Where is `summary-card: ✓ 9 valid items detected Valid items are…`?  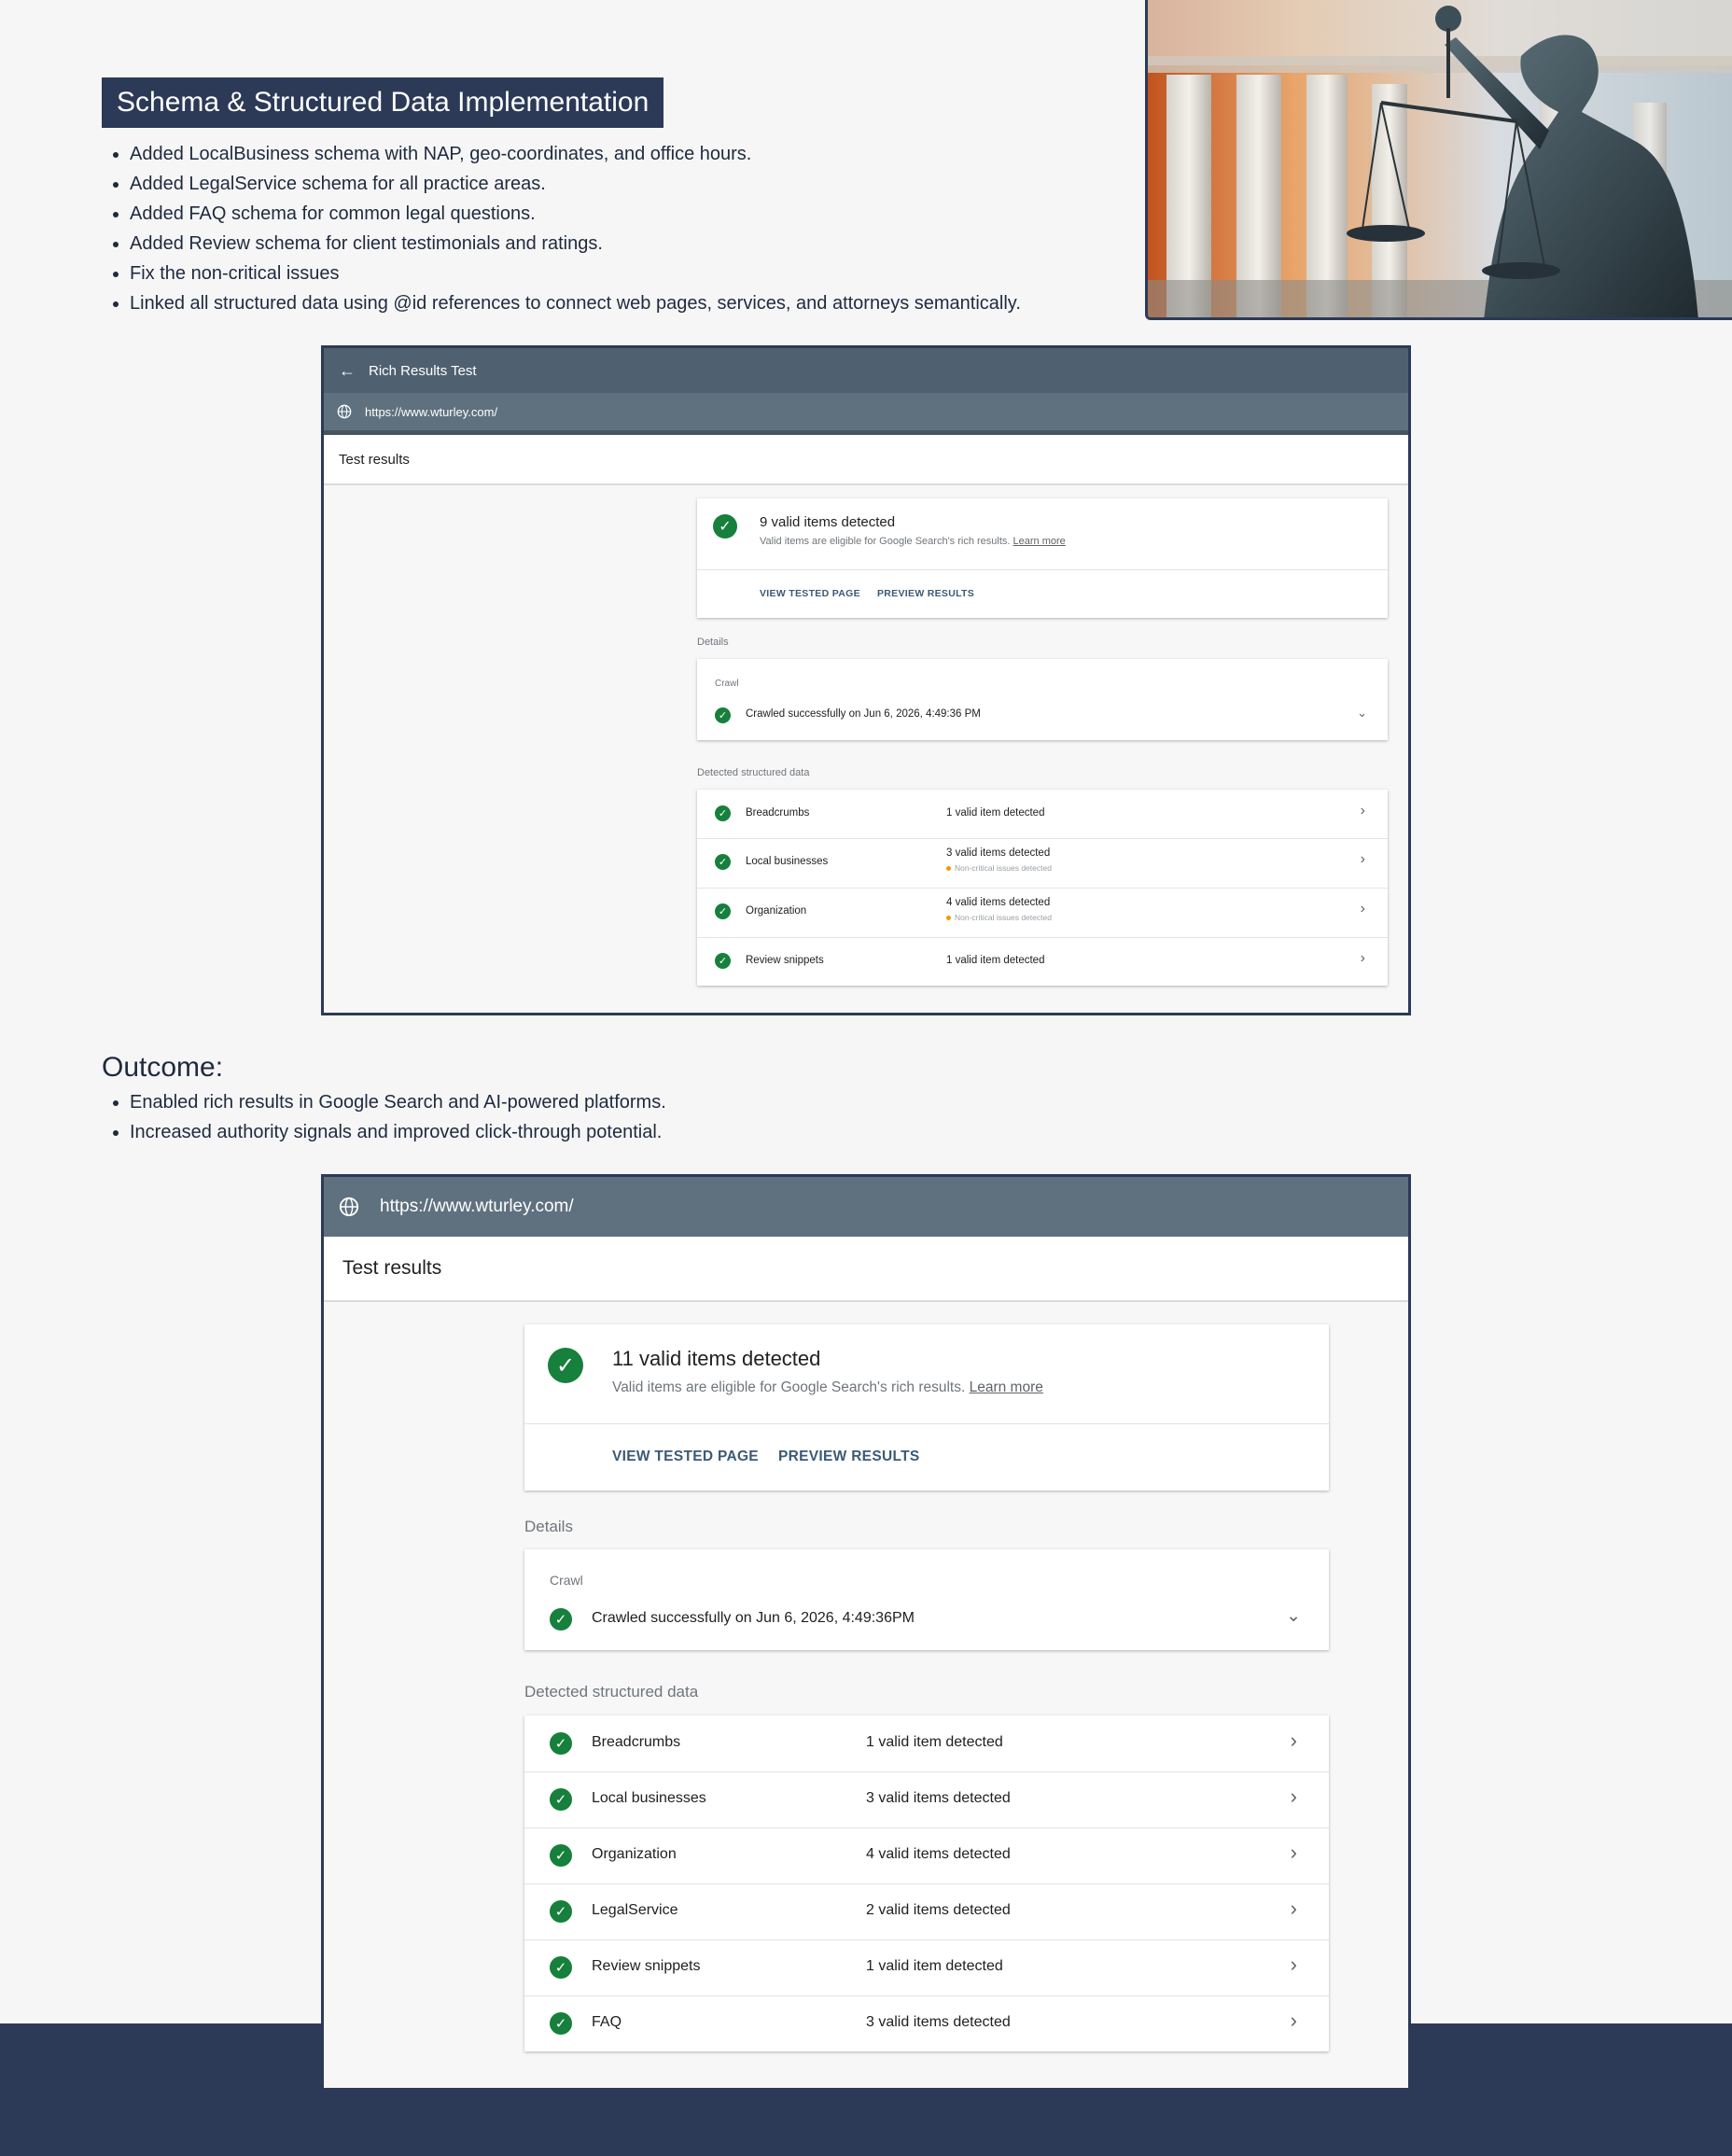
summary-card: ✓ 9 valid items detected Valid items are… is located at coordinates (1042, 558).